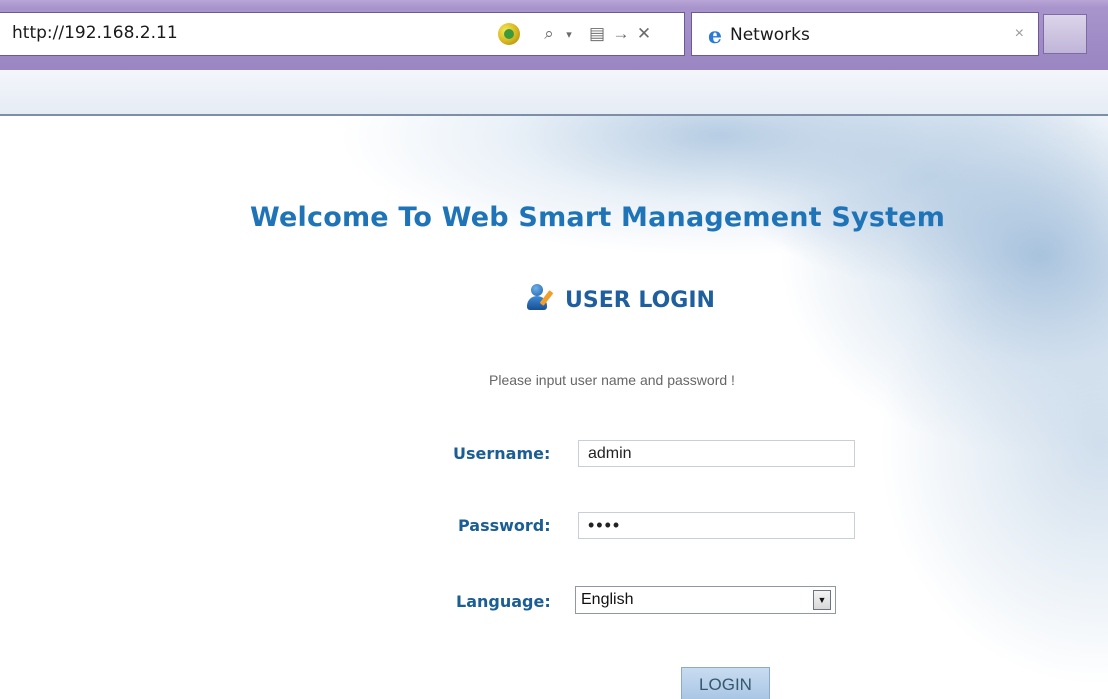  What do you see at coordinates (598, 217) in the screenshot?
I see `welcome-heading: Welcome To Web Smart Management System` at bounding box center [598, 217].